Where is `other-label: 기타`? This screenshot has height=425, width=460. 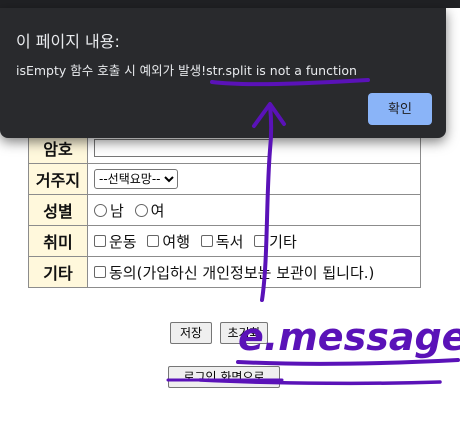
other-label: 기타 is located at coordinates (58, 272).